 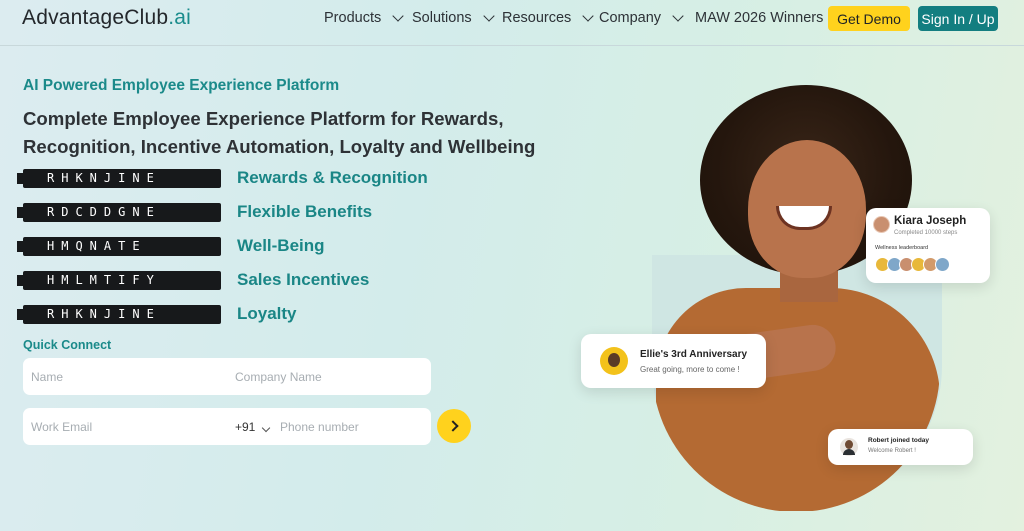 What do you see at coordinates (225, 178) in the screenshot?
I see `feature-row-rewards: RHKNJINE Rewards & Recognition` at bounding box center [225, 178].